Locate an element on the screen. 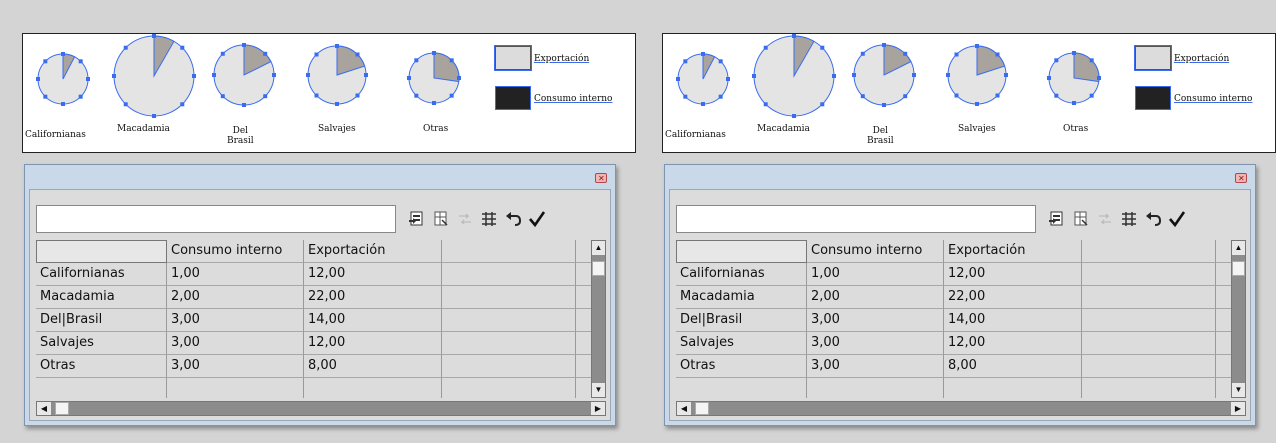 This screenshot has width=1276, height=443. table-cell: 14,00 is located at coordinates (373, 320).